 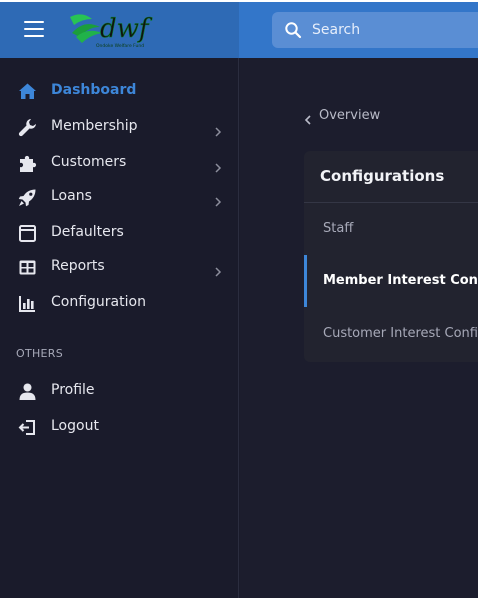 I want to click on bar-chart-icon, so click(x=27, y=303).